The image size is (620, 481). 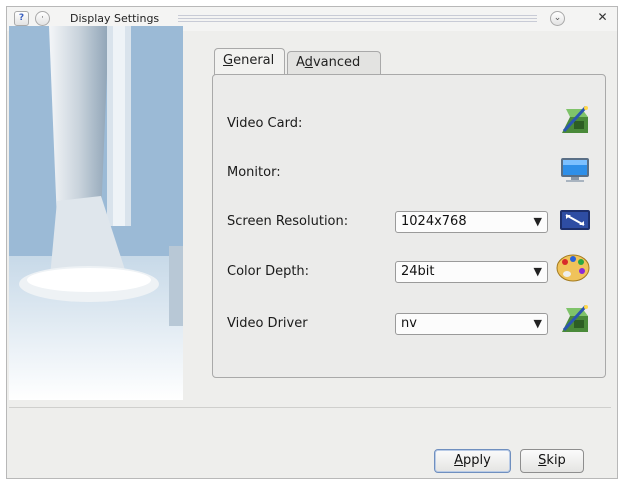 What do you see at coordinates (556, 460) in the screenshot?
I see `skip-label: kip` at bounding box center [556, 460].